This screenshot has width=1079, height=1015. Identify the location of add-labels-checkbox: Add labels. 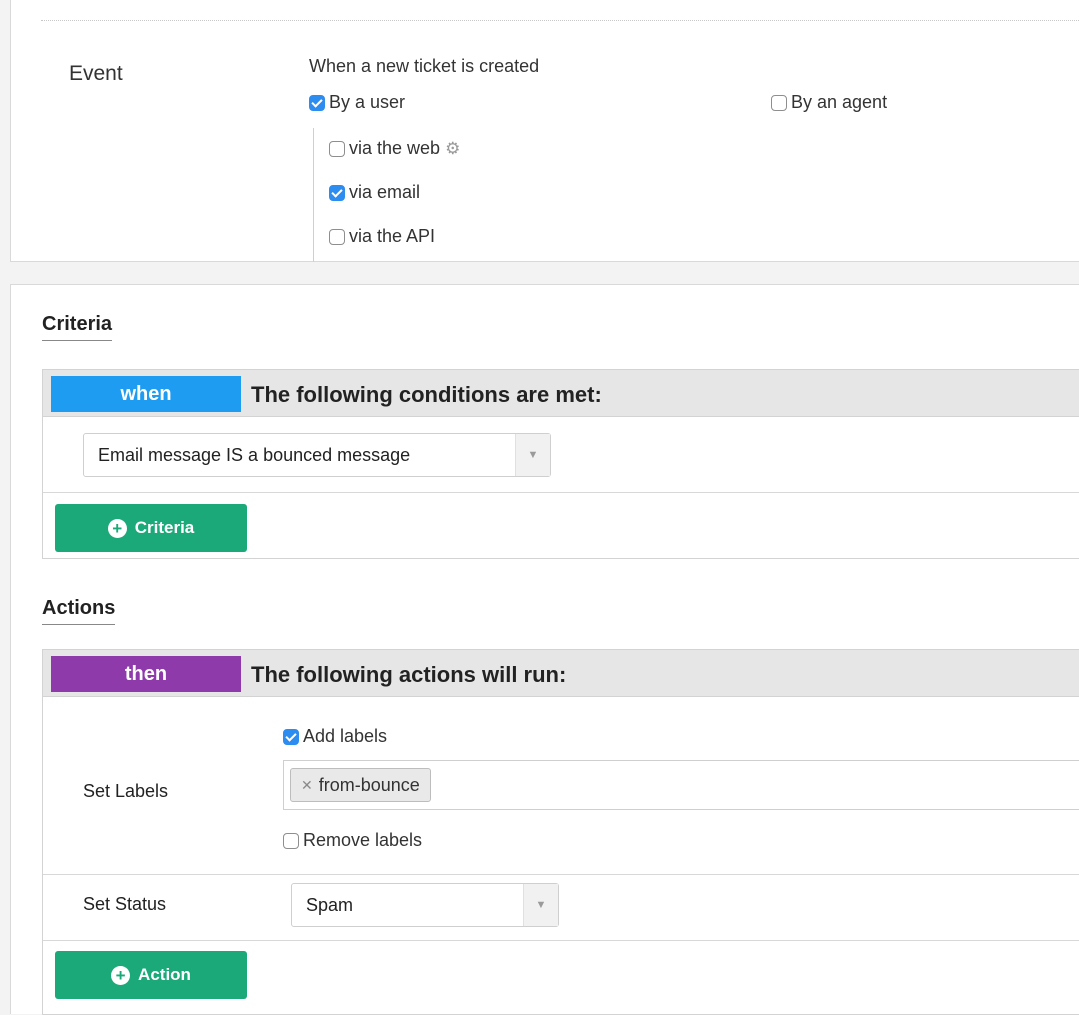
(335, 736).